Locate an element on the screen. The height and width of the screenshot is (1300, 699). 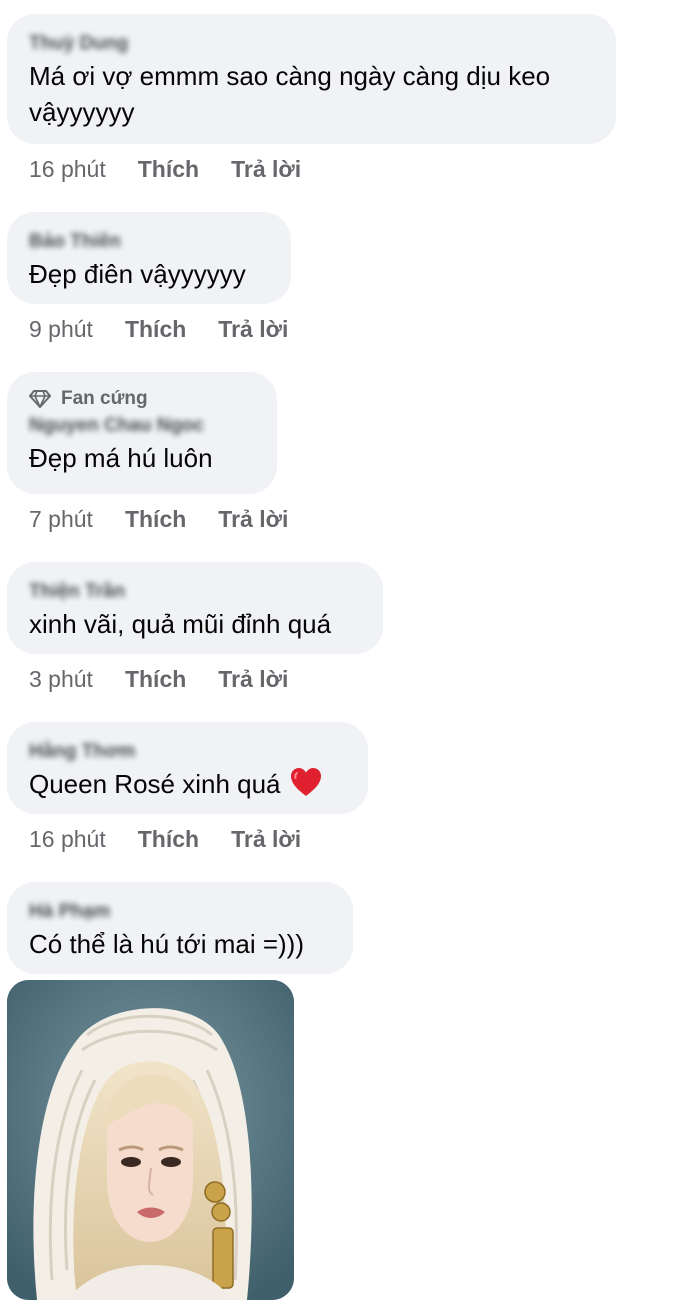
comment-text: Có thể là hú tới mai =))) is located at coordinates (166, 944).